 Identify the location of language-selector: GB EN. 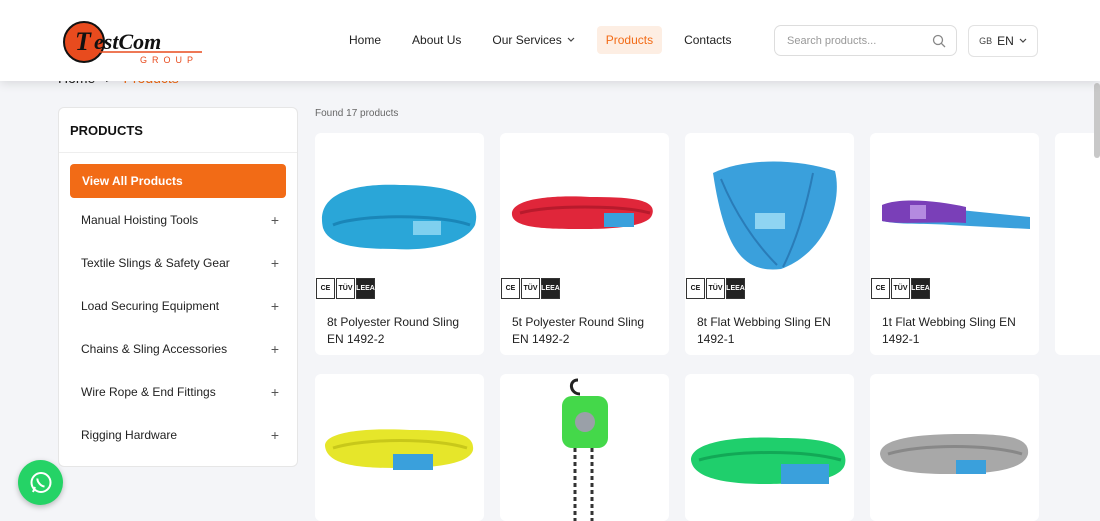
(1003, 41).